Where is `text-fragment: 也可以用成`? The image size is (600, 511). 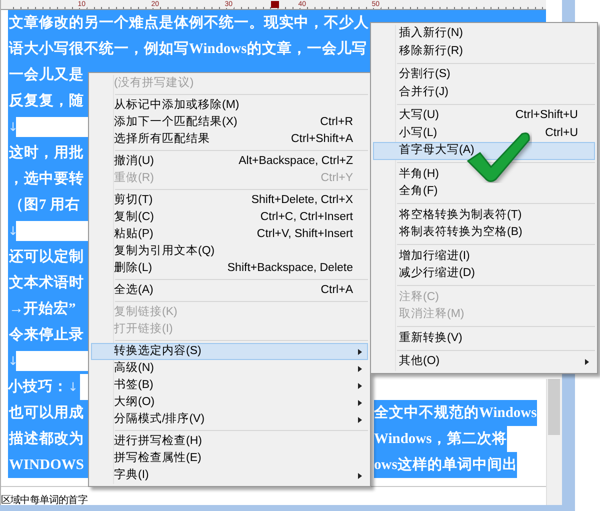
text-fragment: 也可以用成 is located at coordinates (49, 413).